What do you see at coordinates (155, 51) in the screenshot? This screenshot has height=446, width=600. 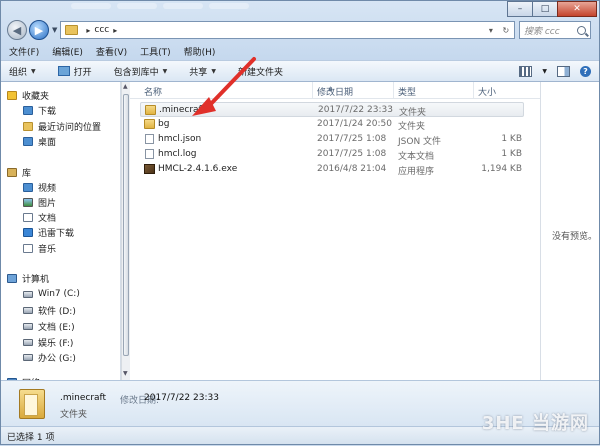 I see `menu-tools: 工具(T)` at bounding box center [155, 51].